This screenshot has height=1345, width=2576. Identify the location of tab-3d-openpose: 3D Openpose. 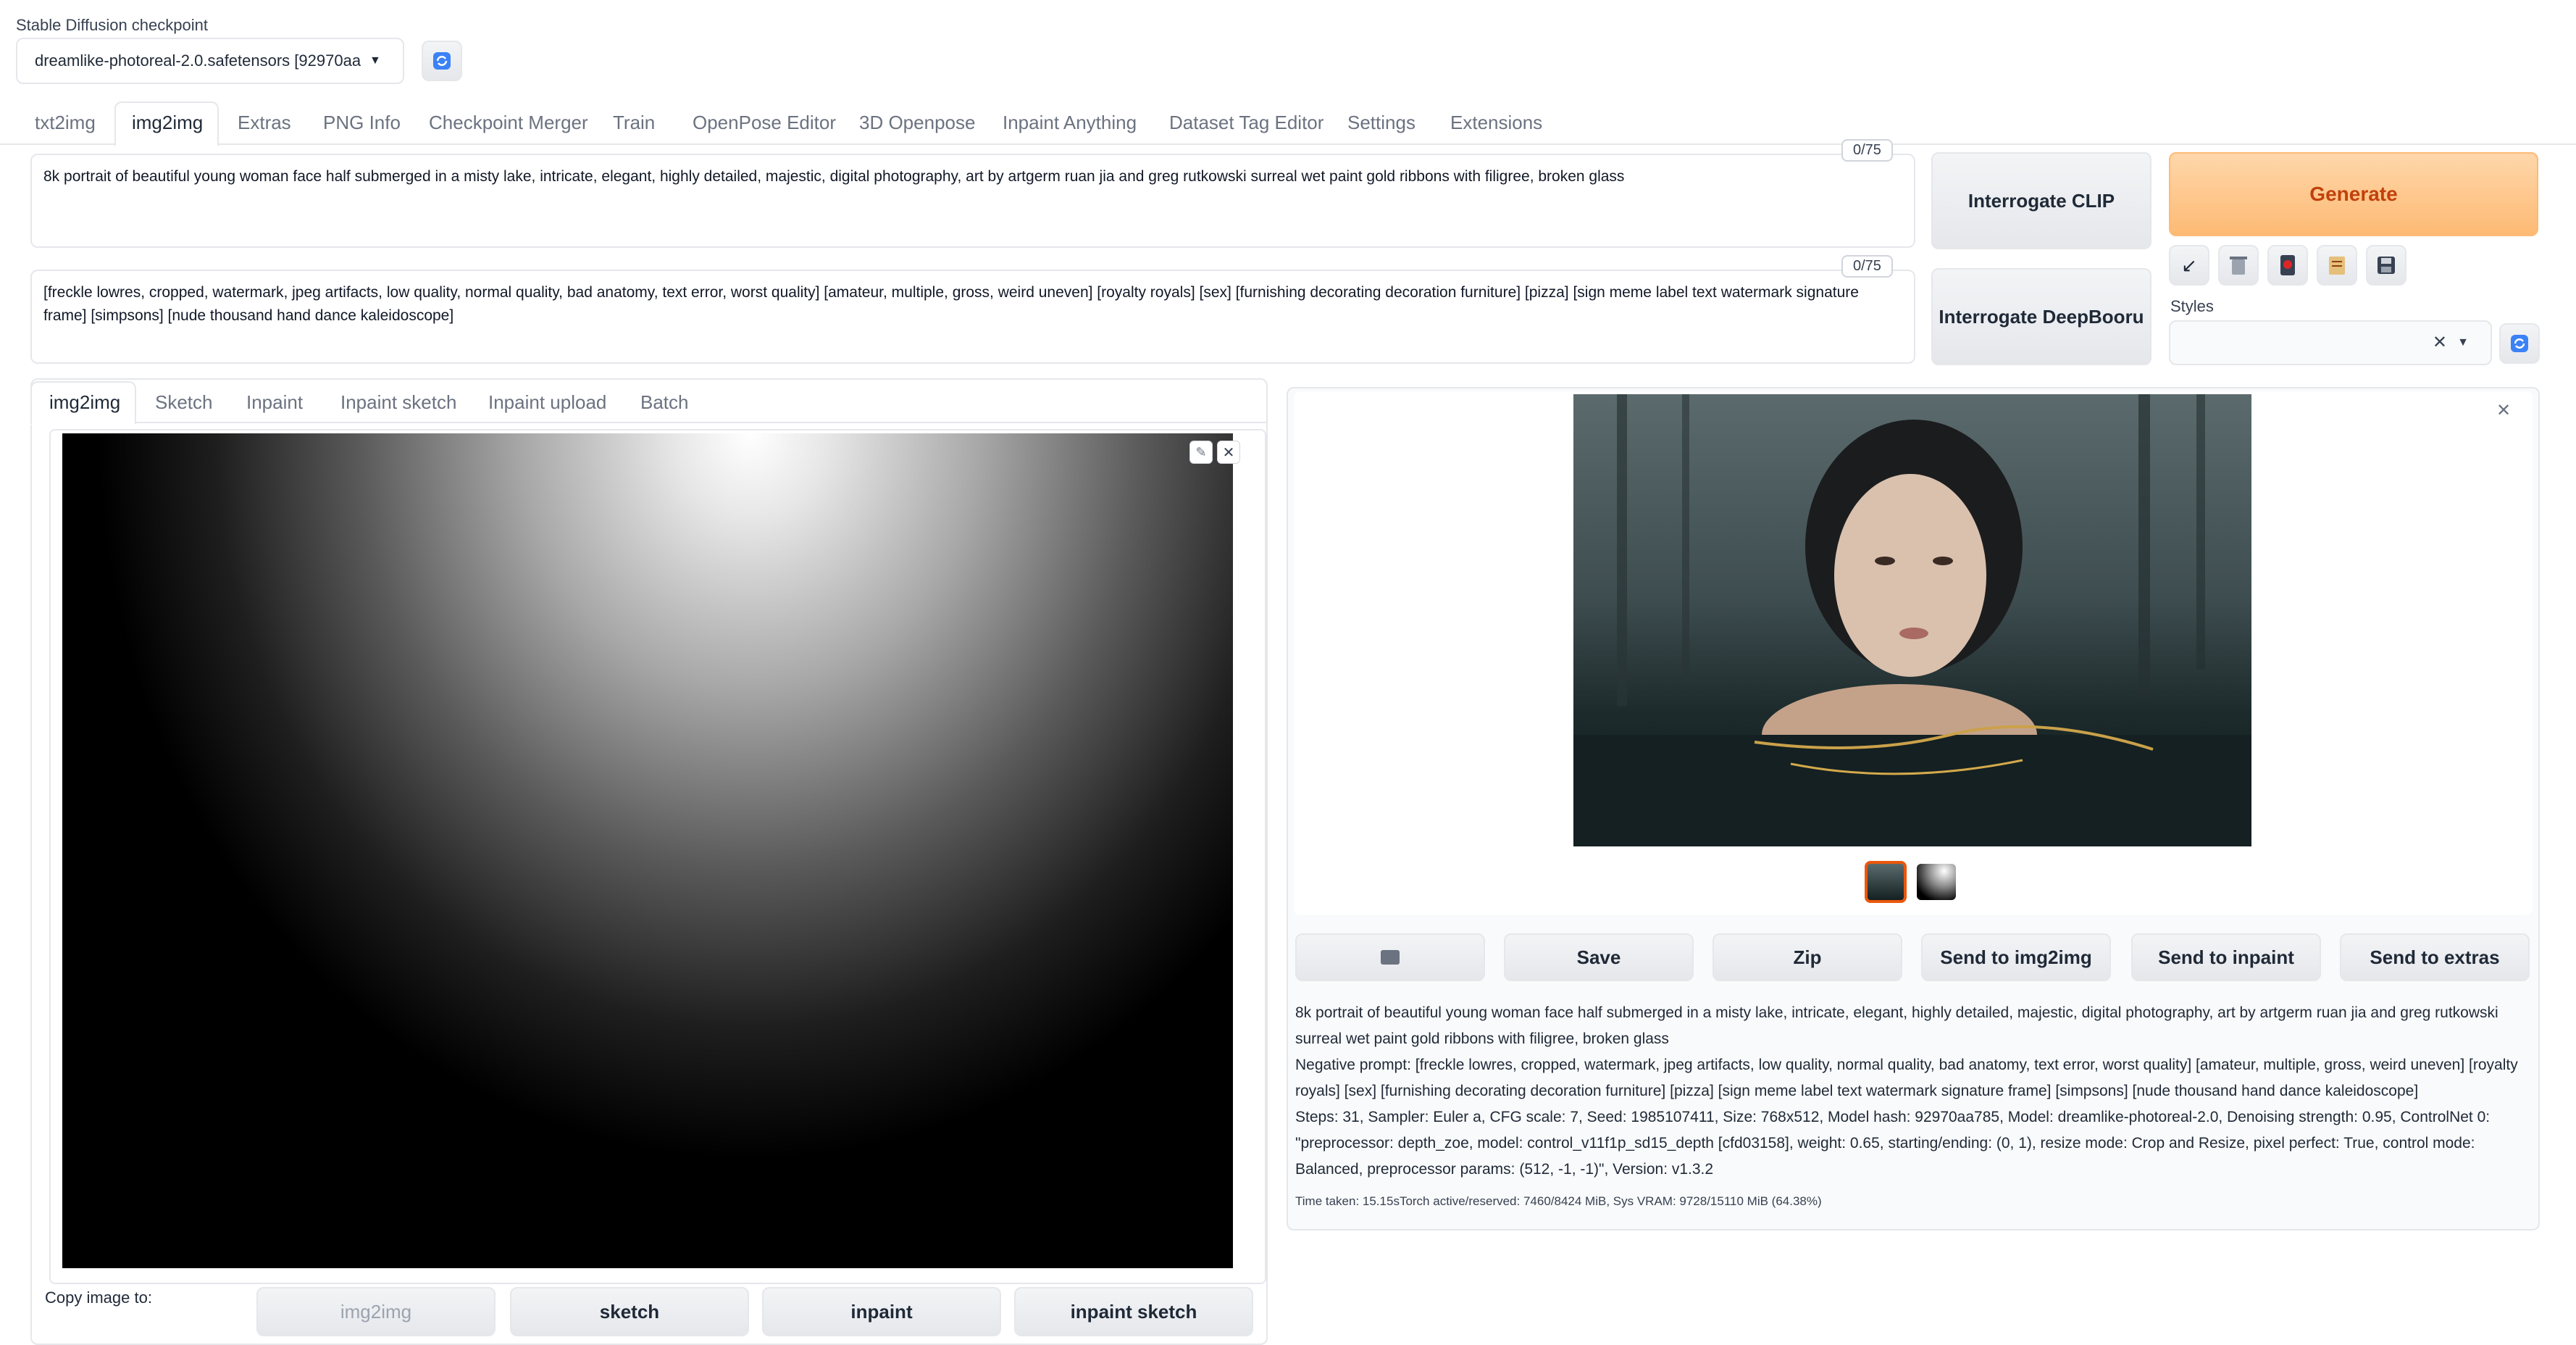
(917, 123).